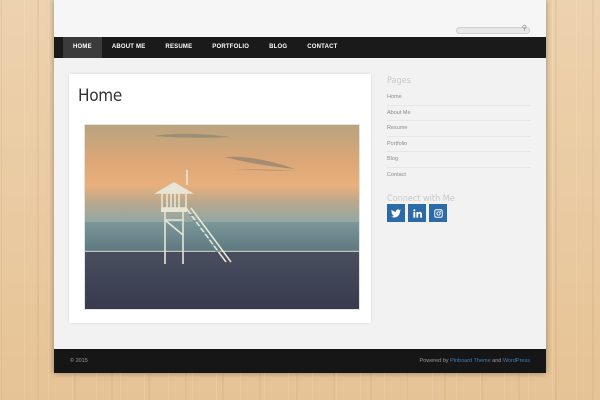  Describe the element at coordinates (493, 29) in the screenshot. I see `search-input: ⚲` at that location.